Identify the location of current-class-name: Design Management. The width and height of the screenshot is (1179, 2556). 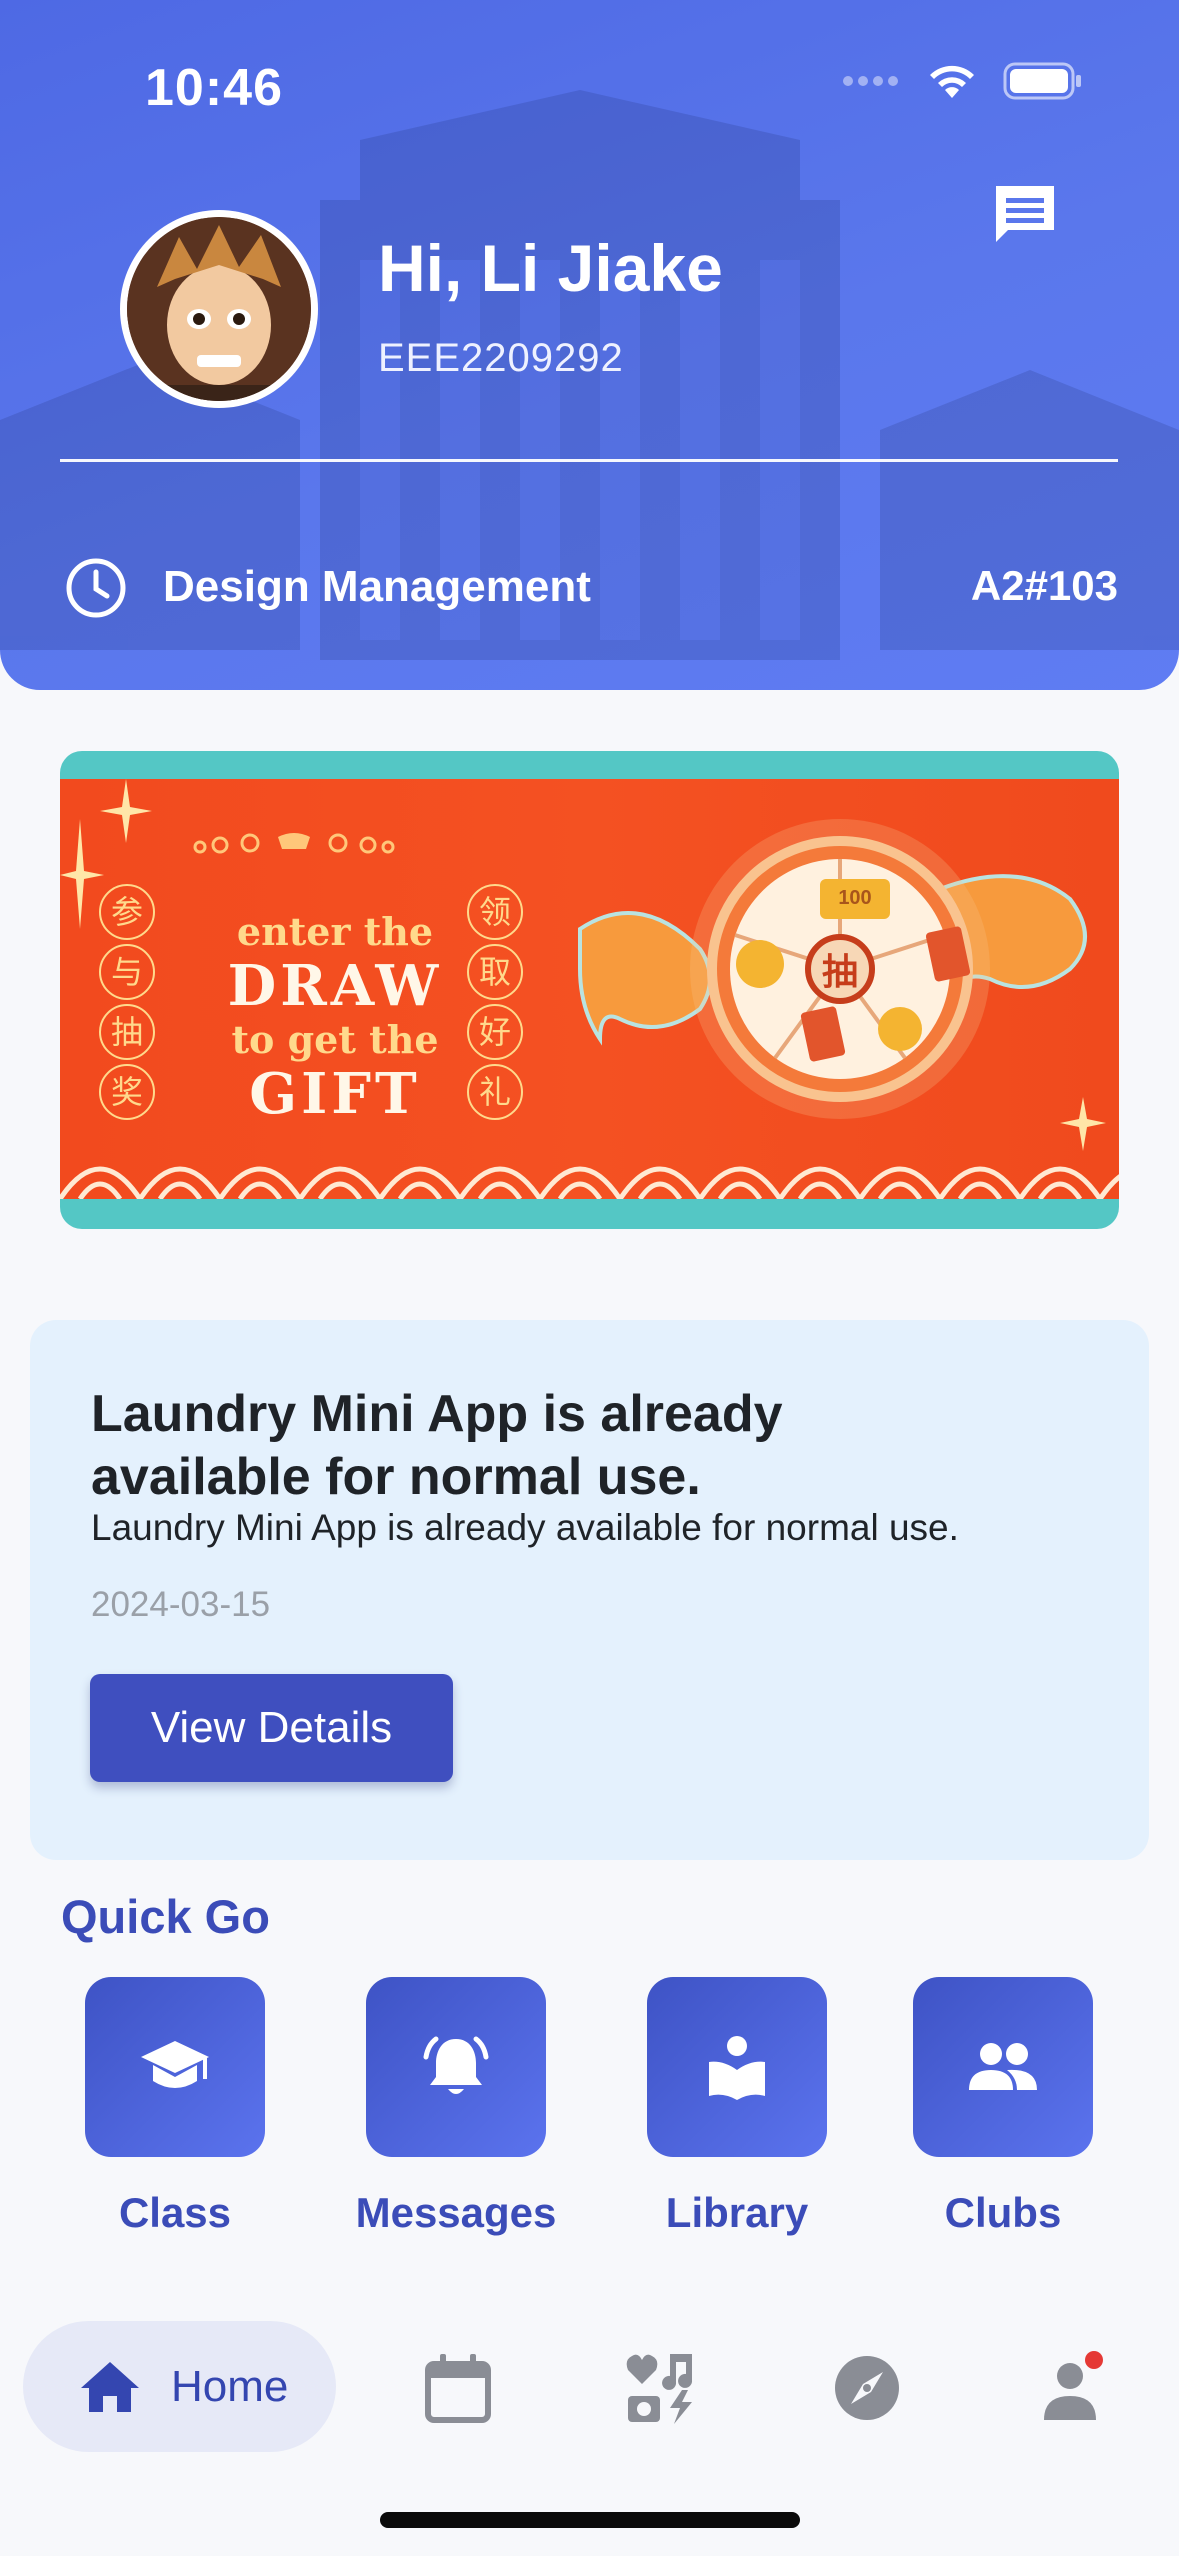
(377, 586).